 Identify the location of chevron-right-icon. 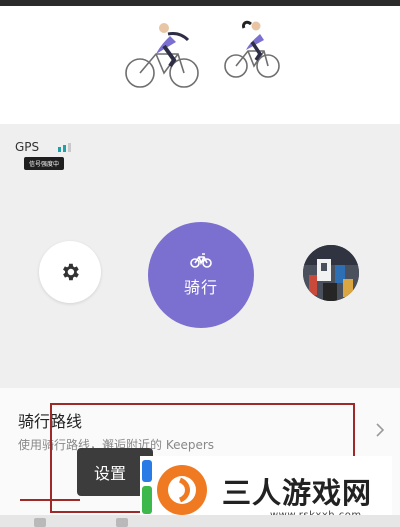
(380, 430).